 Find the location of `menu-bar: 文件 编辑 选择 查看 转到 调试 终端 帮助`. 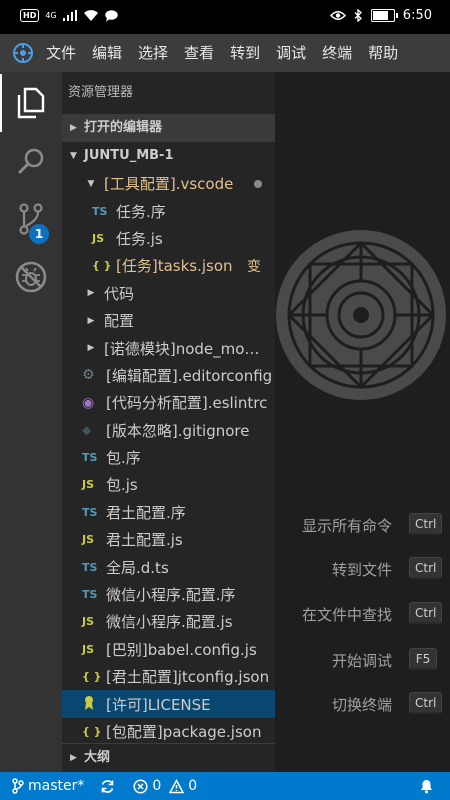

menu-bar: 文件 编辑 选择 查看 转到 调试 终端 帮助 is located at coordinates (225, 53).